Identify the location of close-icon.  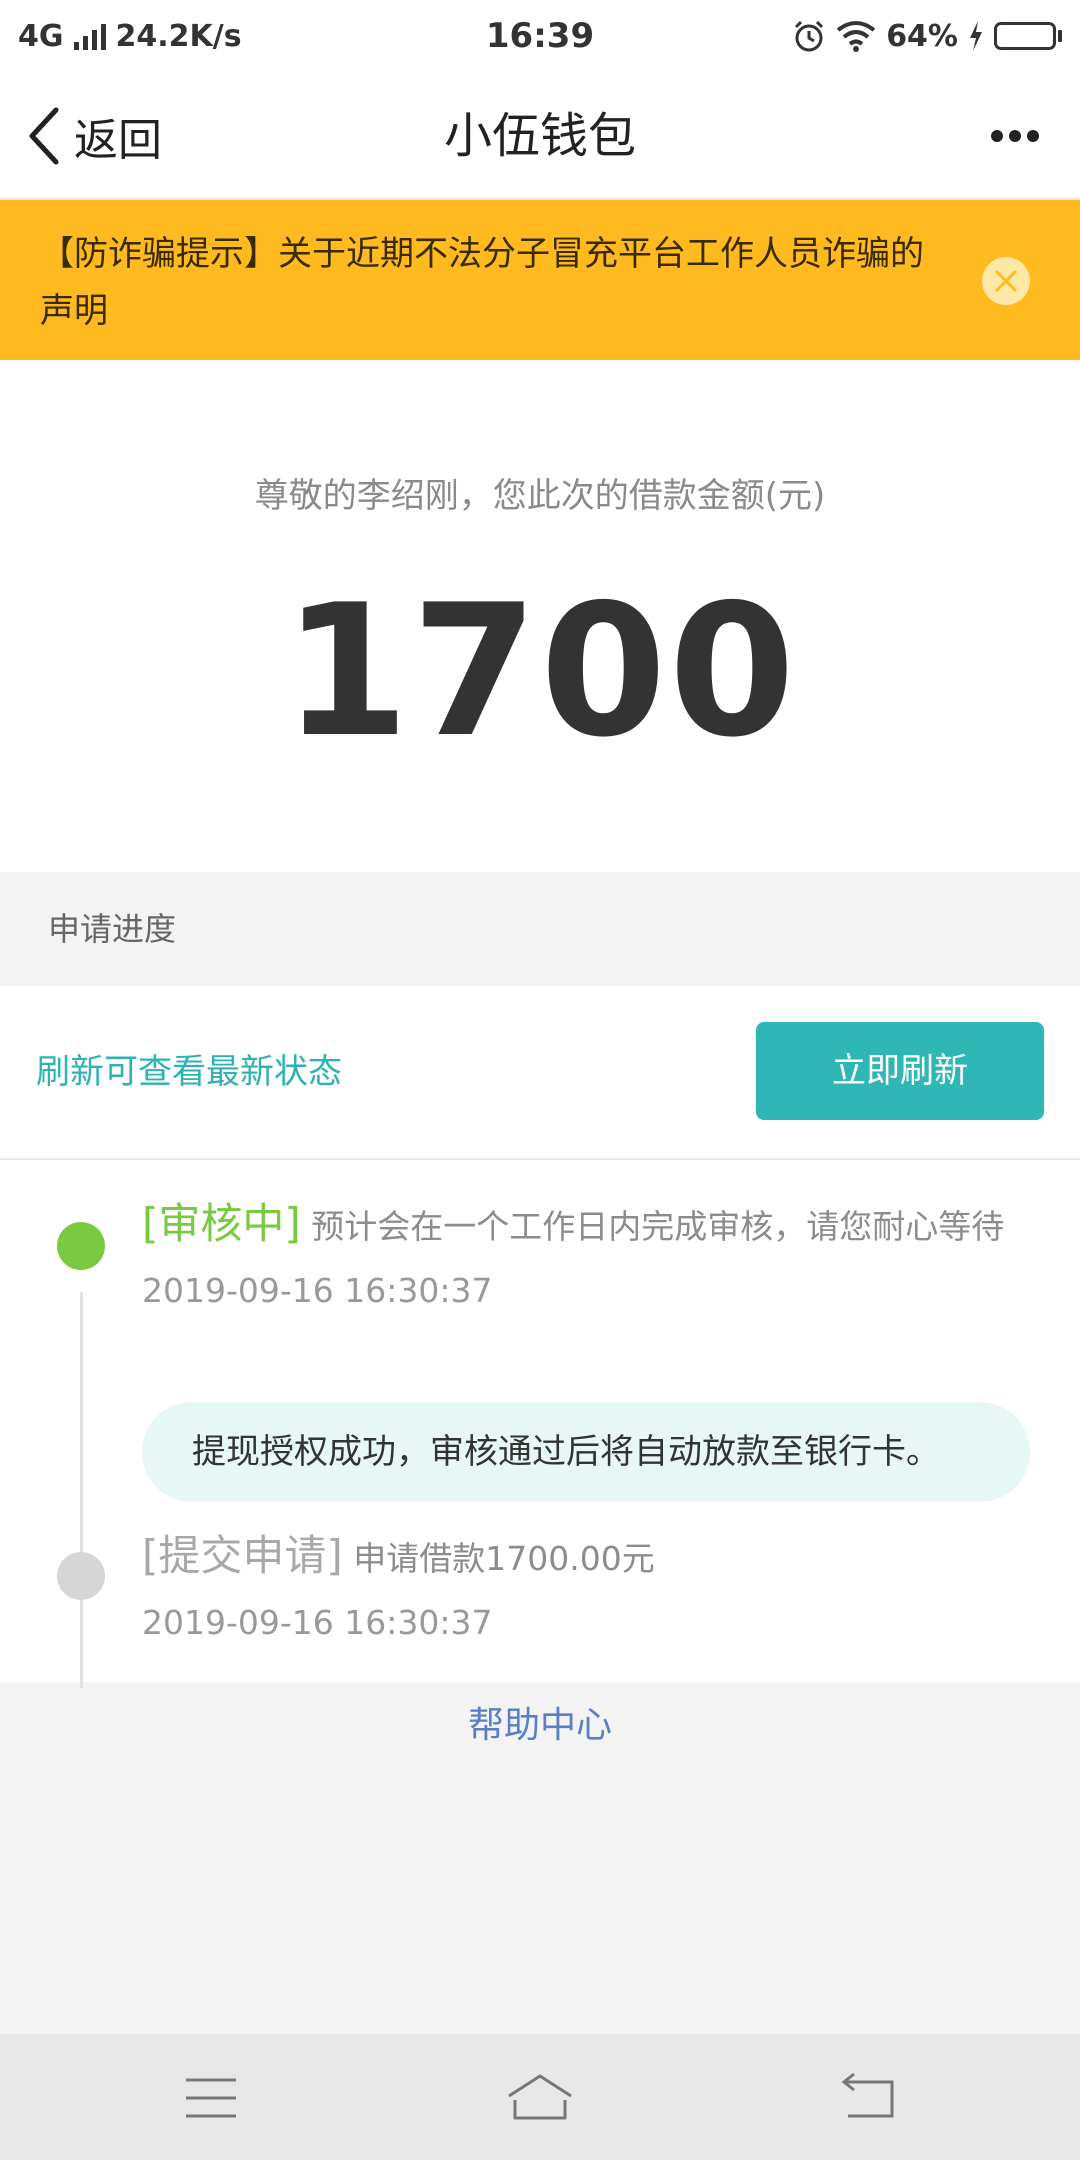
(1006, 281).